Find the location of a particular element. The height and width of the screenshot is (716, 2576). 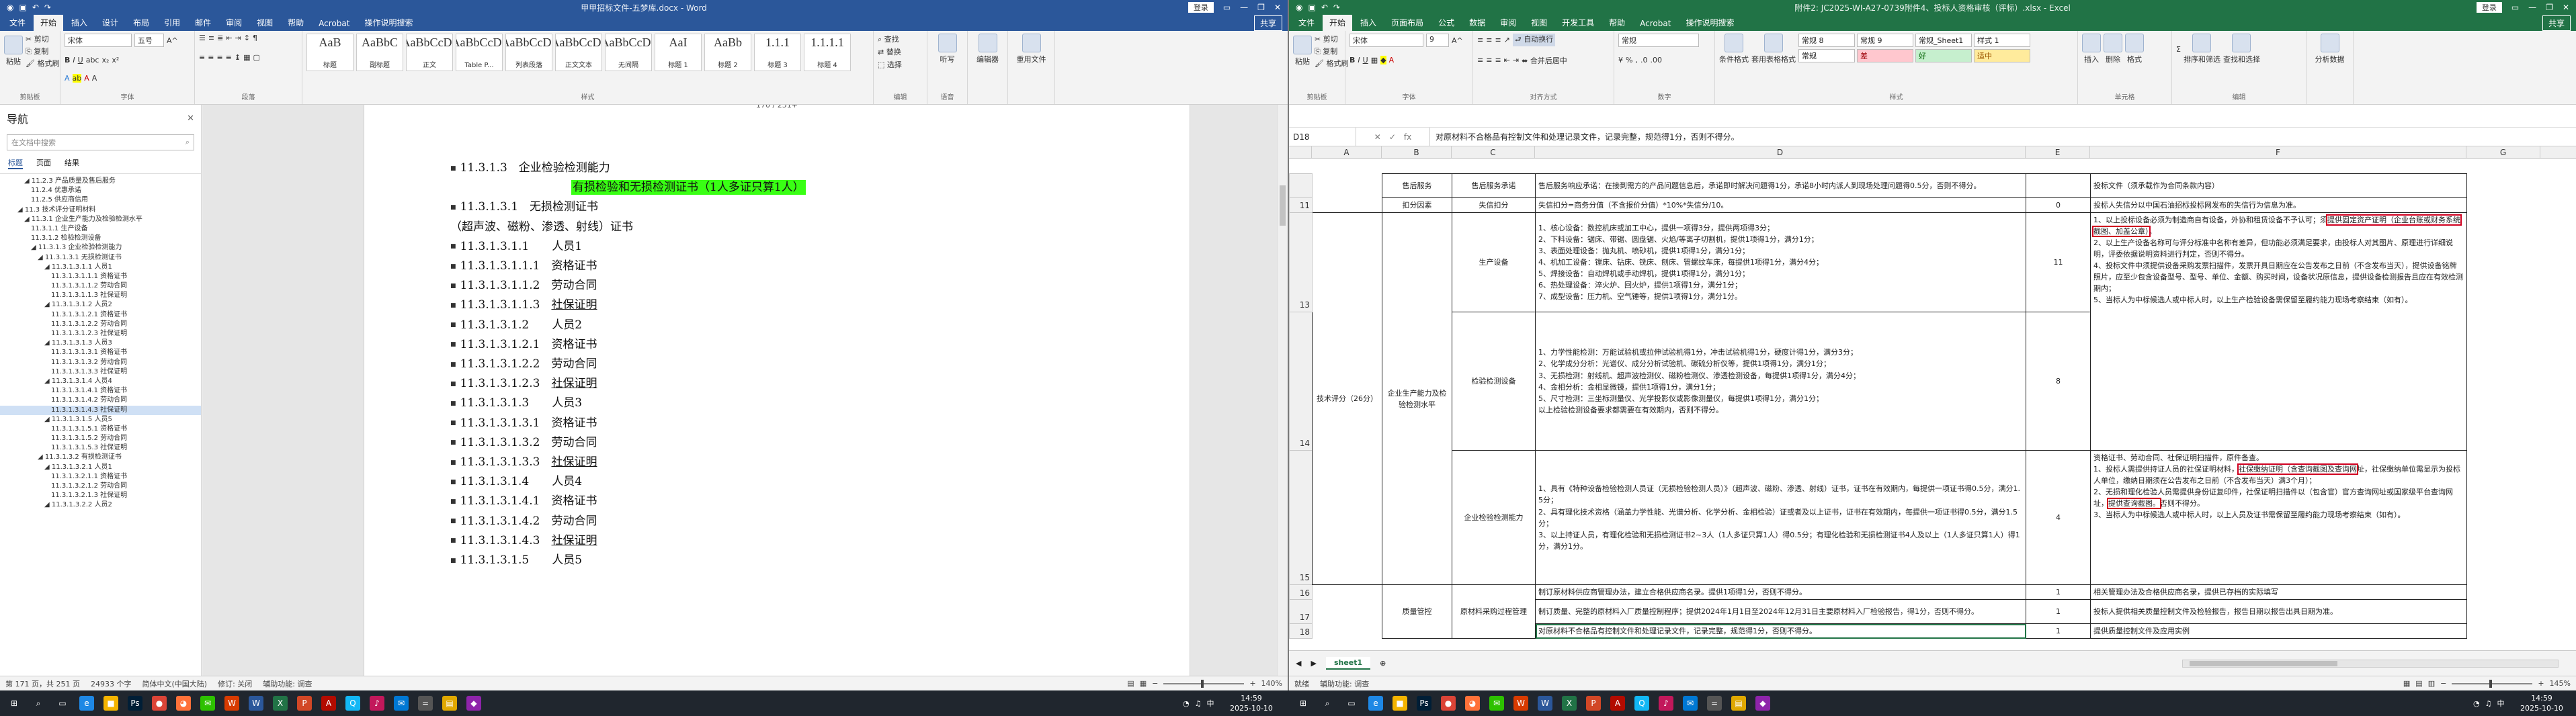

cell: 质量管控 is located at coordinates (1417, 611).